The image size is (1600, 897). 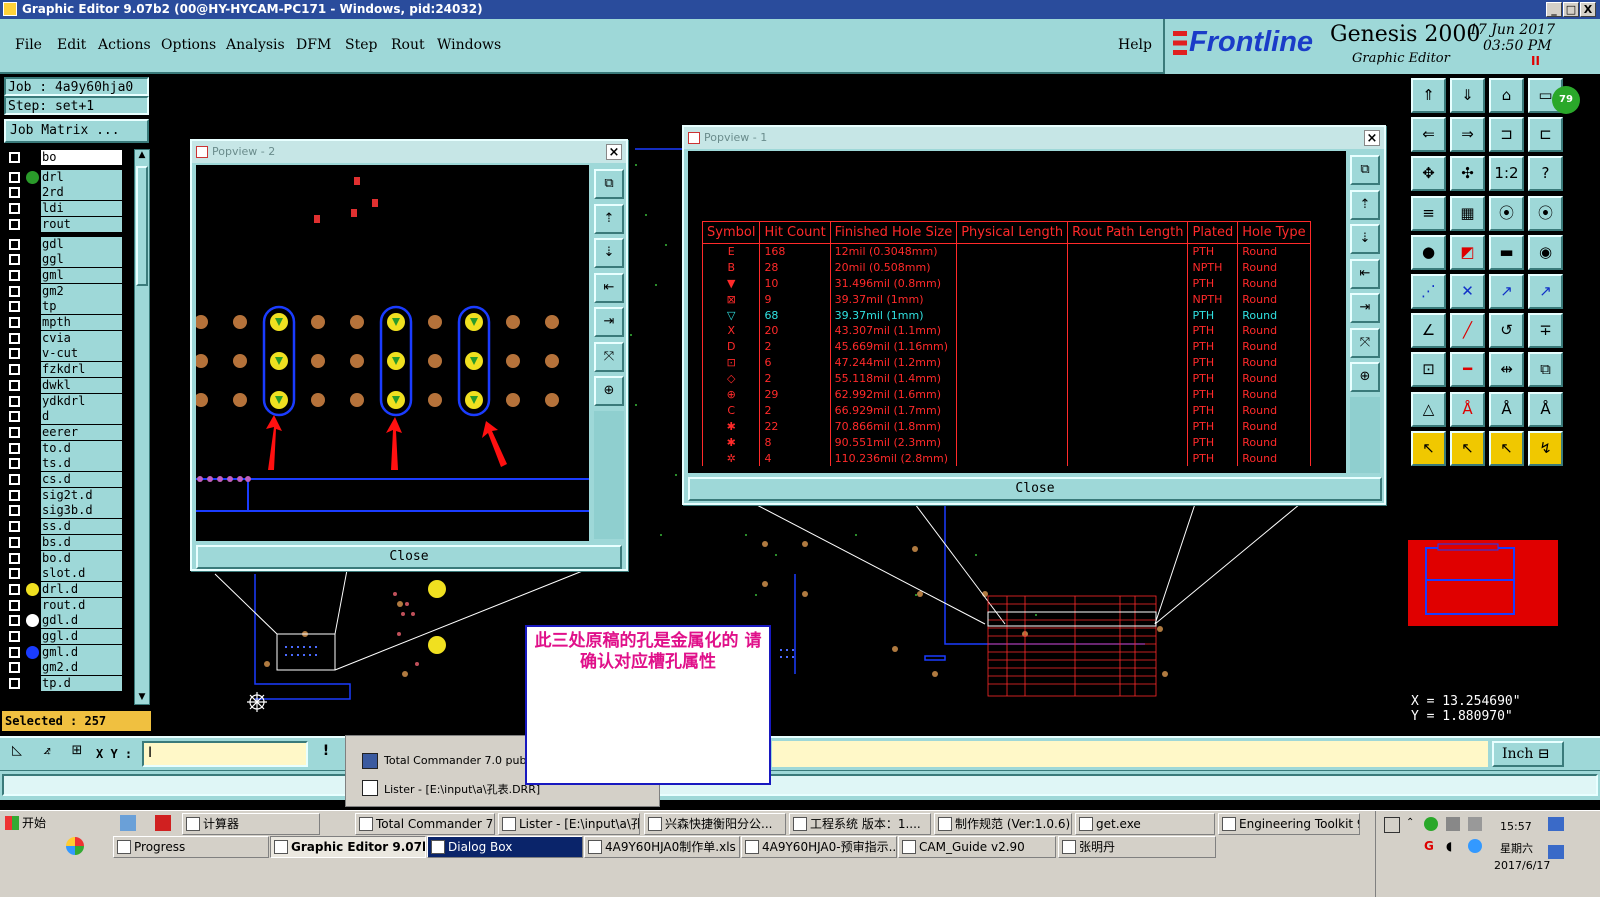 What do you see at coordinates (1145, 824) in the screenshot?
I see `taskbar-button: get.exe` at bounding box center [1145, 824].